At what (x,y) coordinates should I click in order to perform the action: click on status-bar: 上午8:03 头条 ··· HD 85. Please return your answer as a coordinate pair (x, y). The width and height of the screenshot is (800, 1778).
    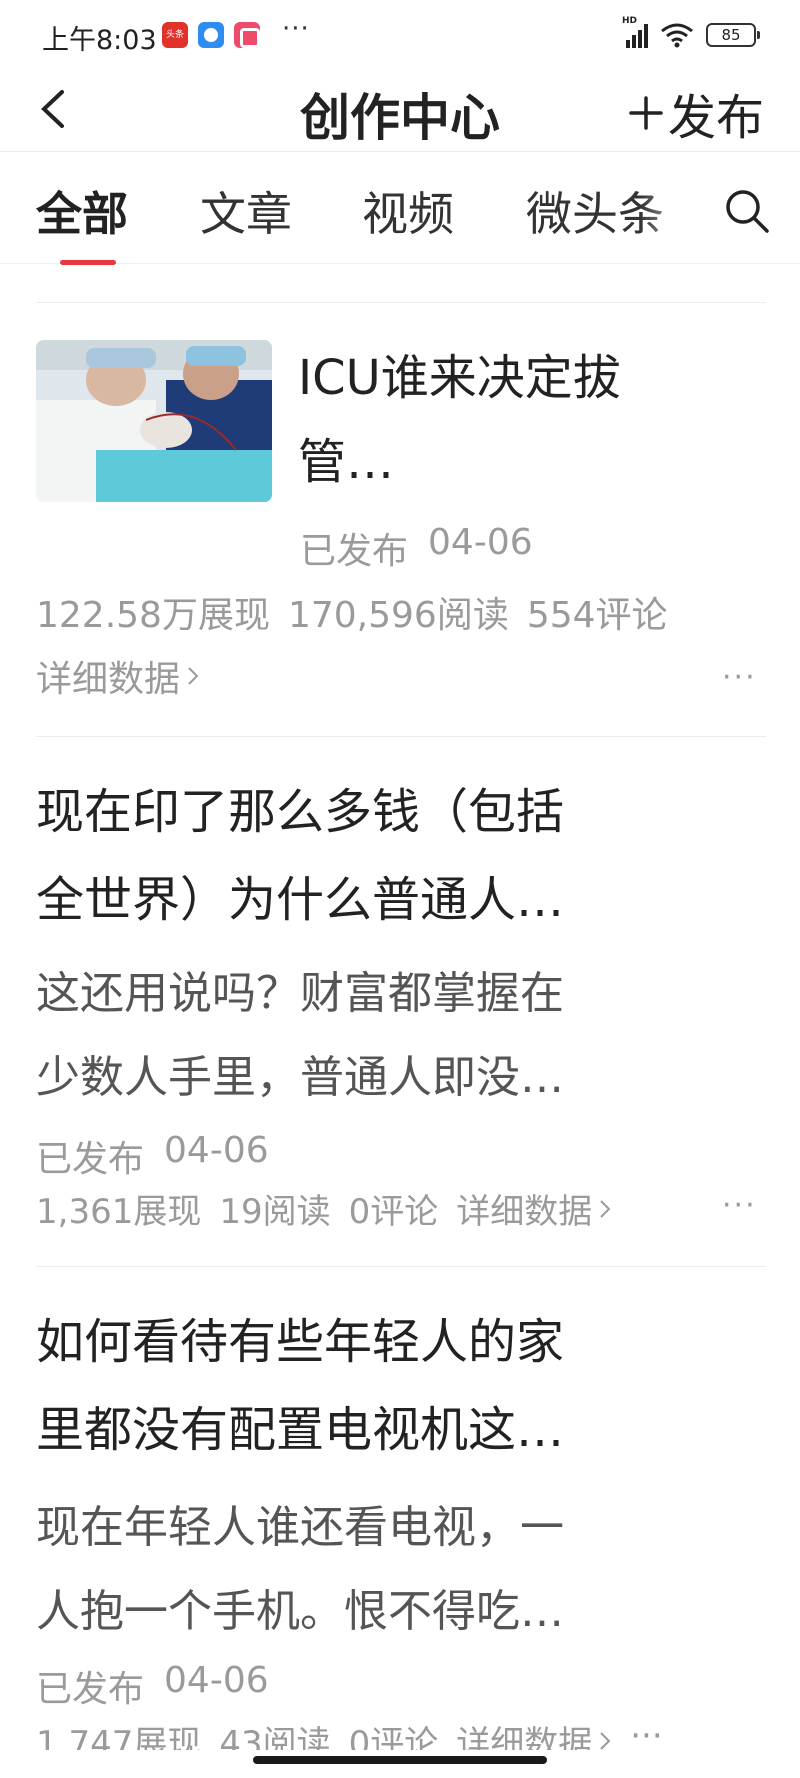
    Looking at the image, I should click on (400, 35).